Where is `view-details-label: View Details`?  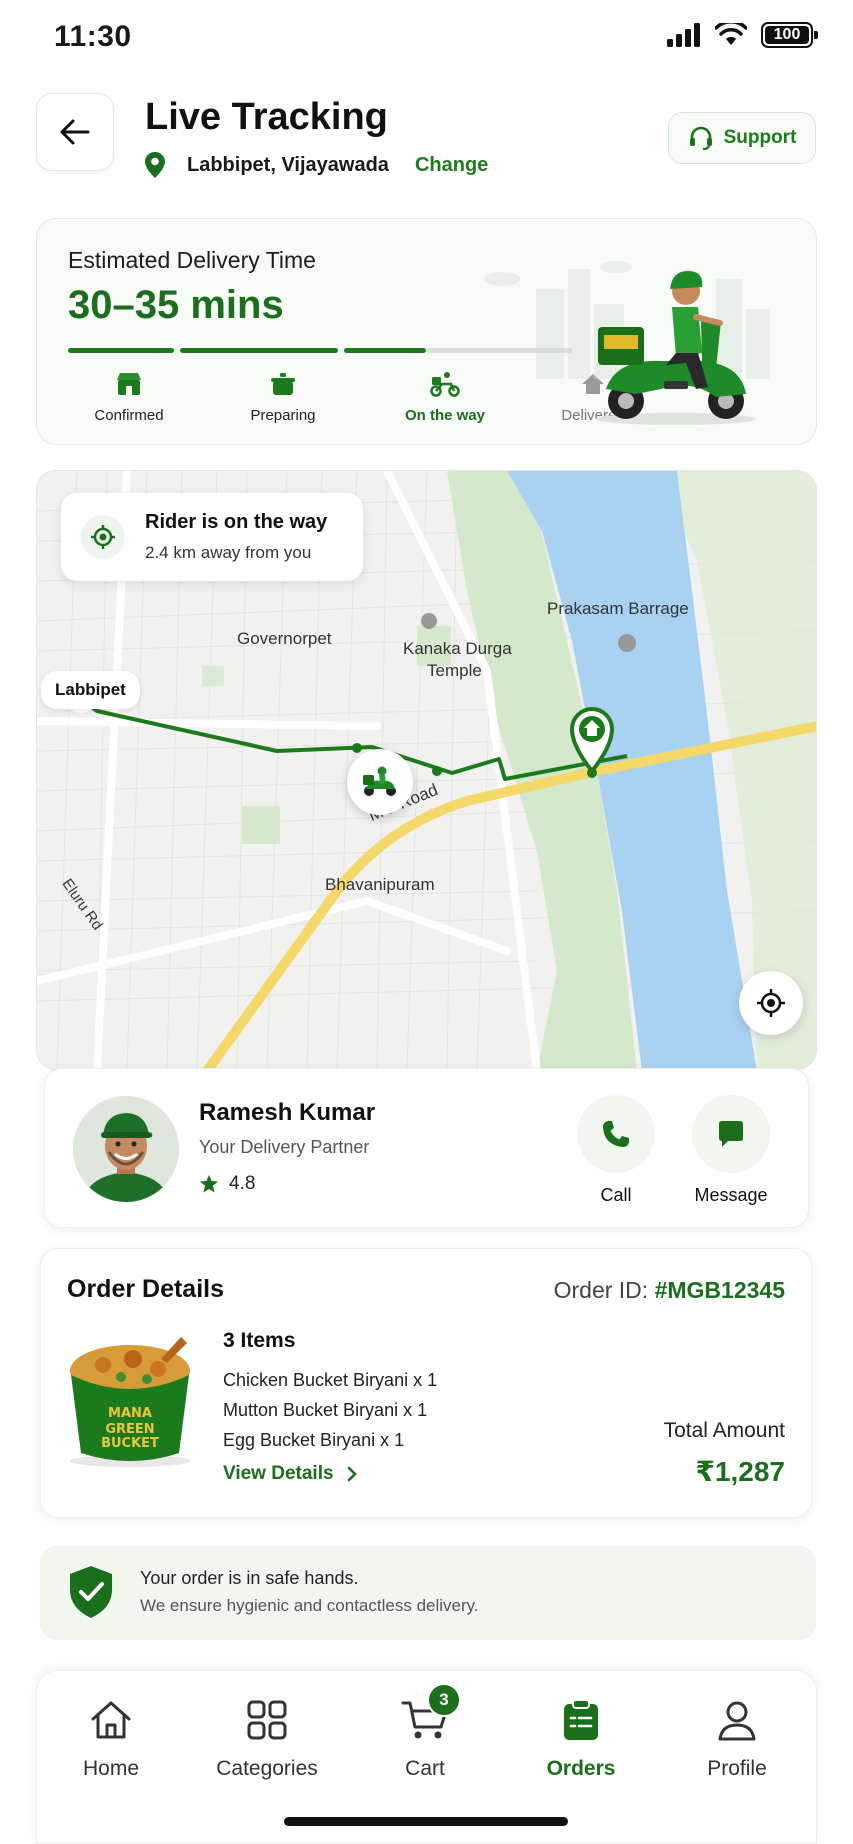
view-details-label: View Details is located at coordinates (278, 1473).